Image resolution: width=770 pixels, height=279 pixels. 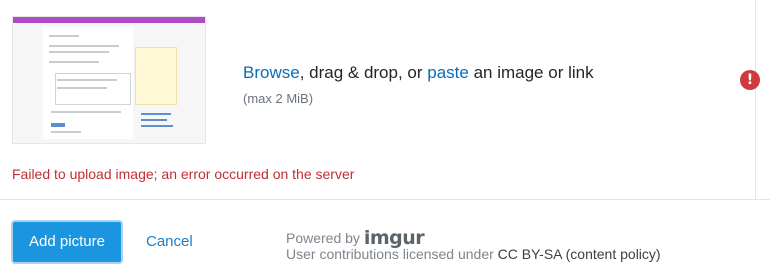 I want to click on prompt-end-text: an image or link, so click(x=531, y=72).